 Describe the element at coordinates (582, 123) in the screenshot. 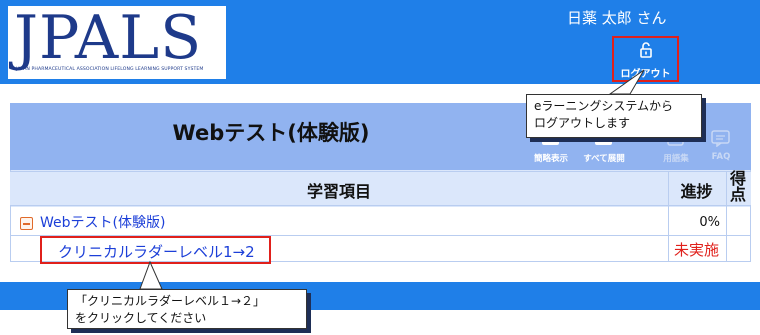

I see `logout-callout-line-2: ログアウトします` at that location.